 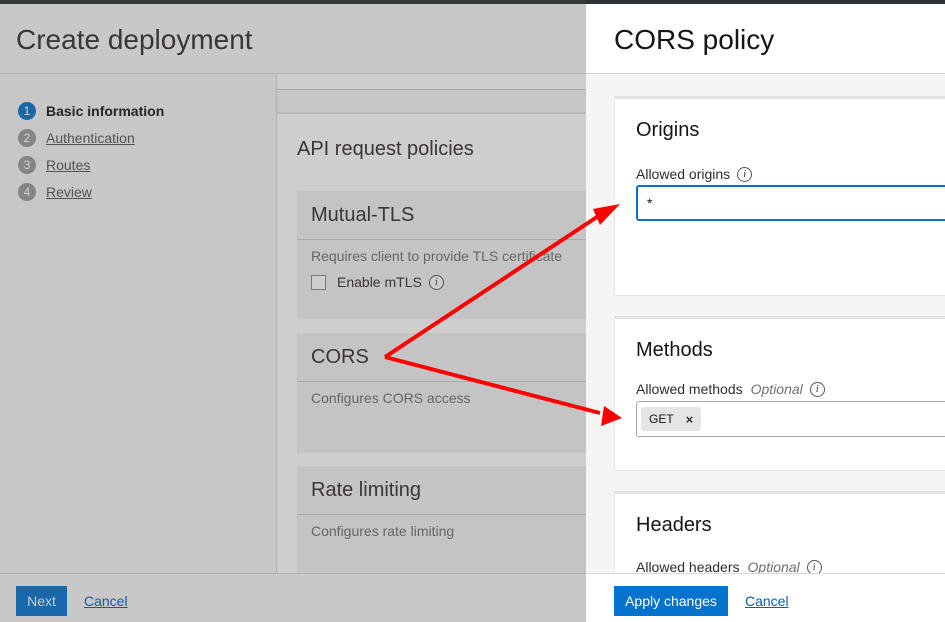 I want to click on panel-footer: Apply changes Cancel, so click(x=765, y=597).